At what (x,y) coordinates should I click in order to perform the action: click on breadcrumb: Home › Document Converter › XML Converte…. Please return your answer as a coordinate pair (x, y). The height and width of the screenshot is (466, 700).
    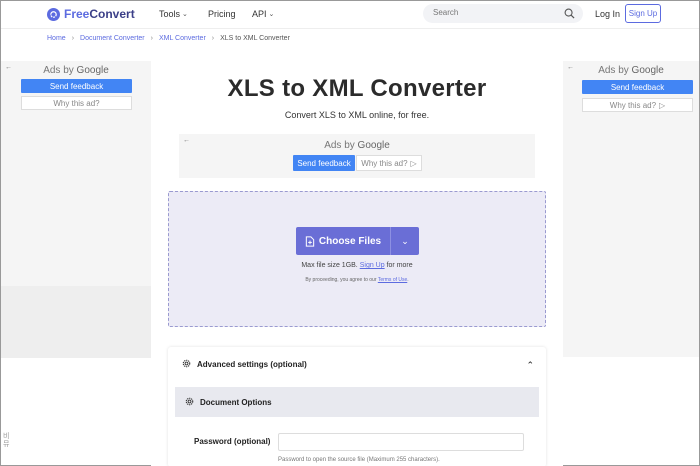
    Looking at the image, I should click on (168, 38).